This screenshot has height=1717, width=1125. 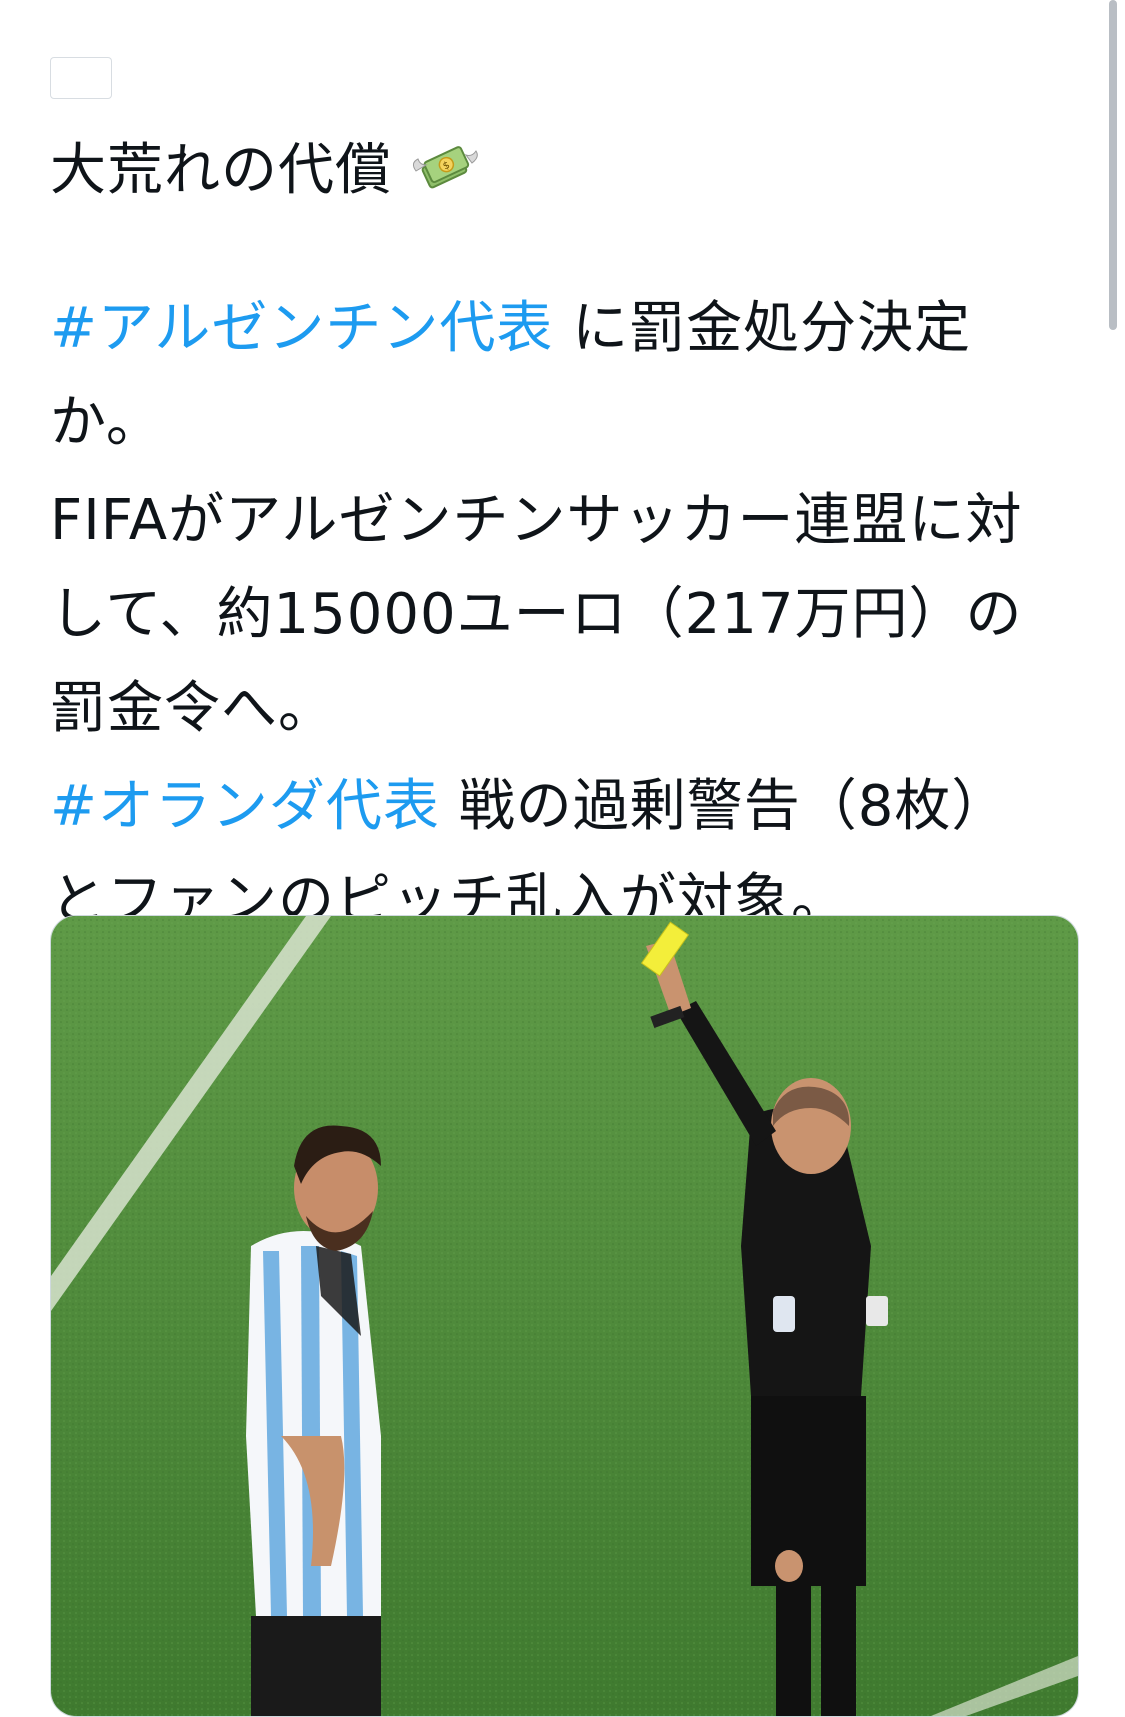 I want to click on money-with-wings-icon: $, so click(x=444, y=179).